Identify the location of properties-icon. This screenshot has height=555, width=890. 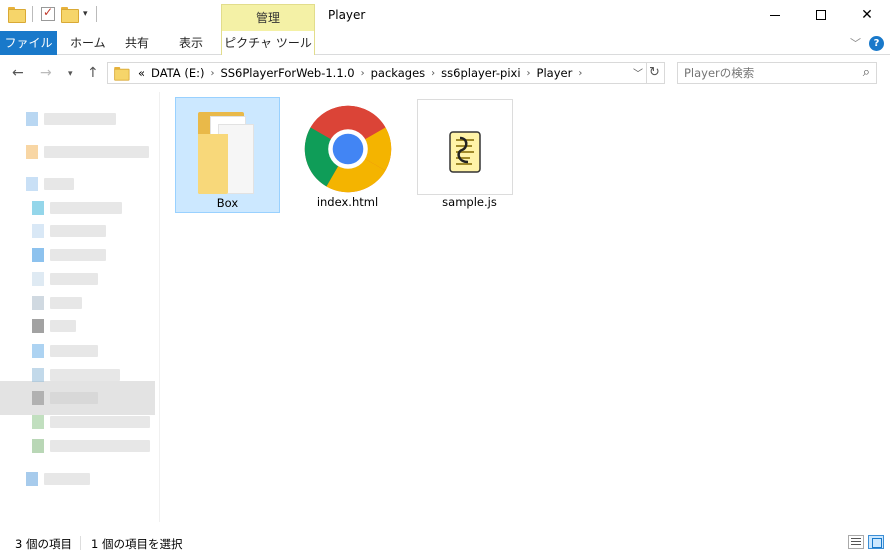
(48, 13).